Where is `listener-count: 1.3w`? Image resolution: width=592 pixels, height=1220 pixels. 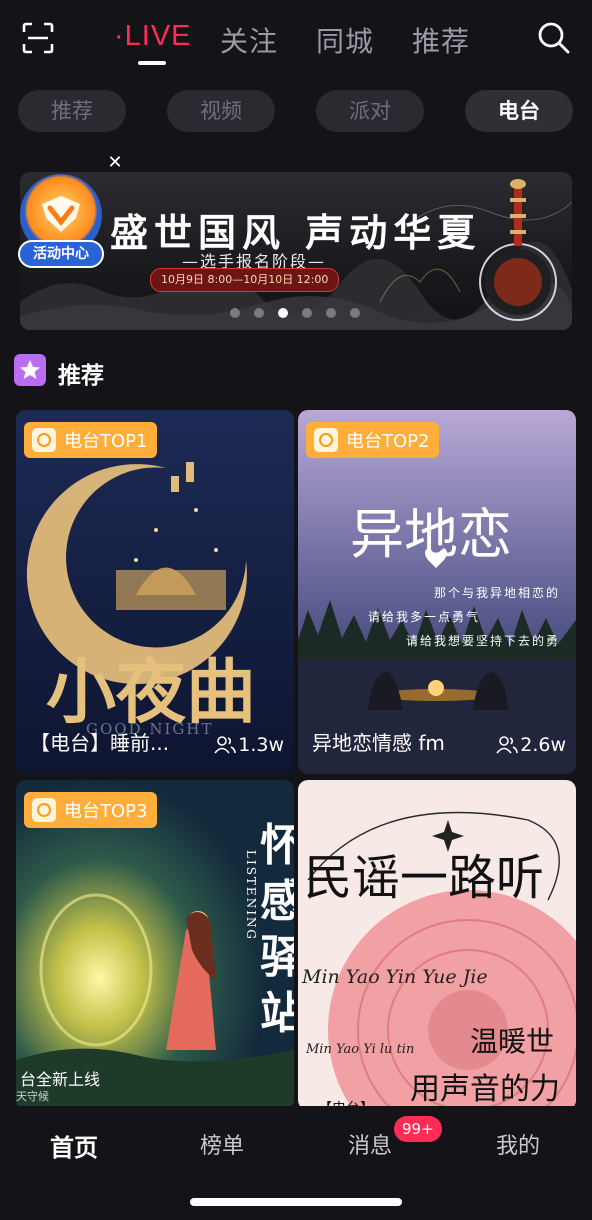 listener-count: 1.3w is located at coordinates (249, 745).